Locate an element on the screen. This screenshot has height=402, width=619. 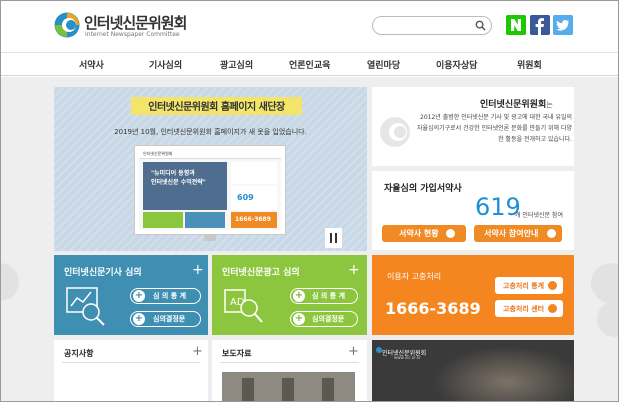
article-stats-label: 심 의 통 계 is located at coordinates (170, 296).